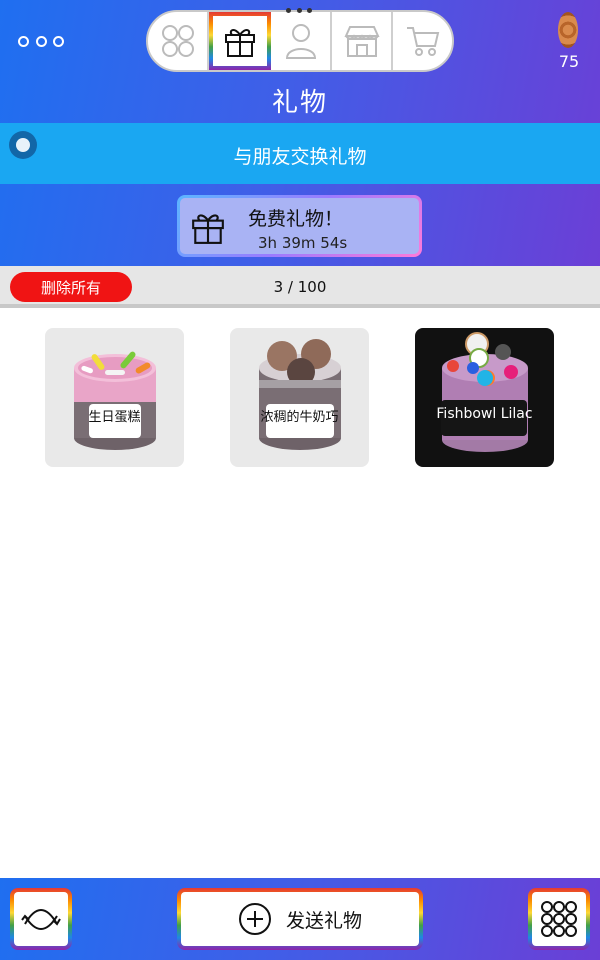  Describe the element at coordinates (300, 157) in the screenshot. I see `exchange-label: 与朋友交换礼物` at that location.